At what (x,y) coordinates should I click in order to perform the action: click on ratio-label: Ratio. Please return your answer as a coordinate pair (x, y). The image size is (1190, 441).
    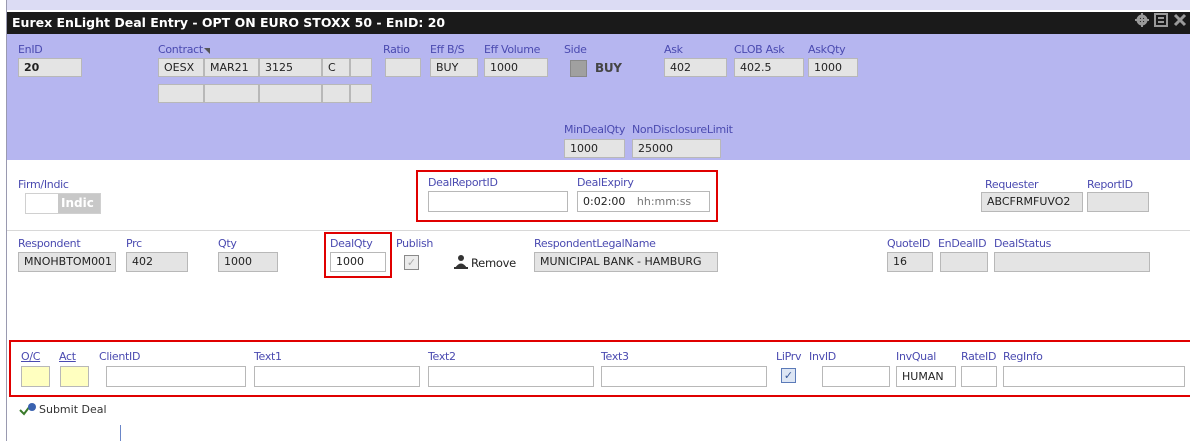
    Looking at the image, I should click on (396, 49).